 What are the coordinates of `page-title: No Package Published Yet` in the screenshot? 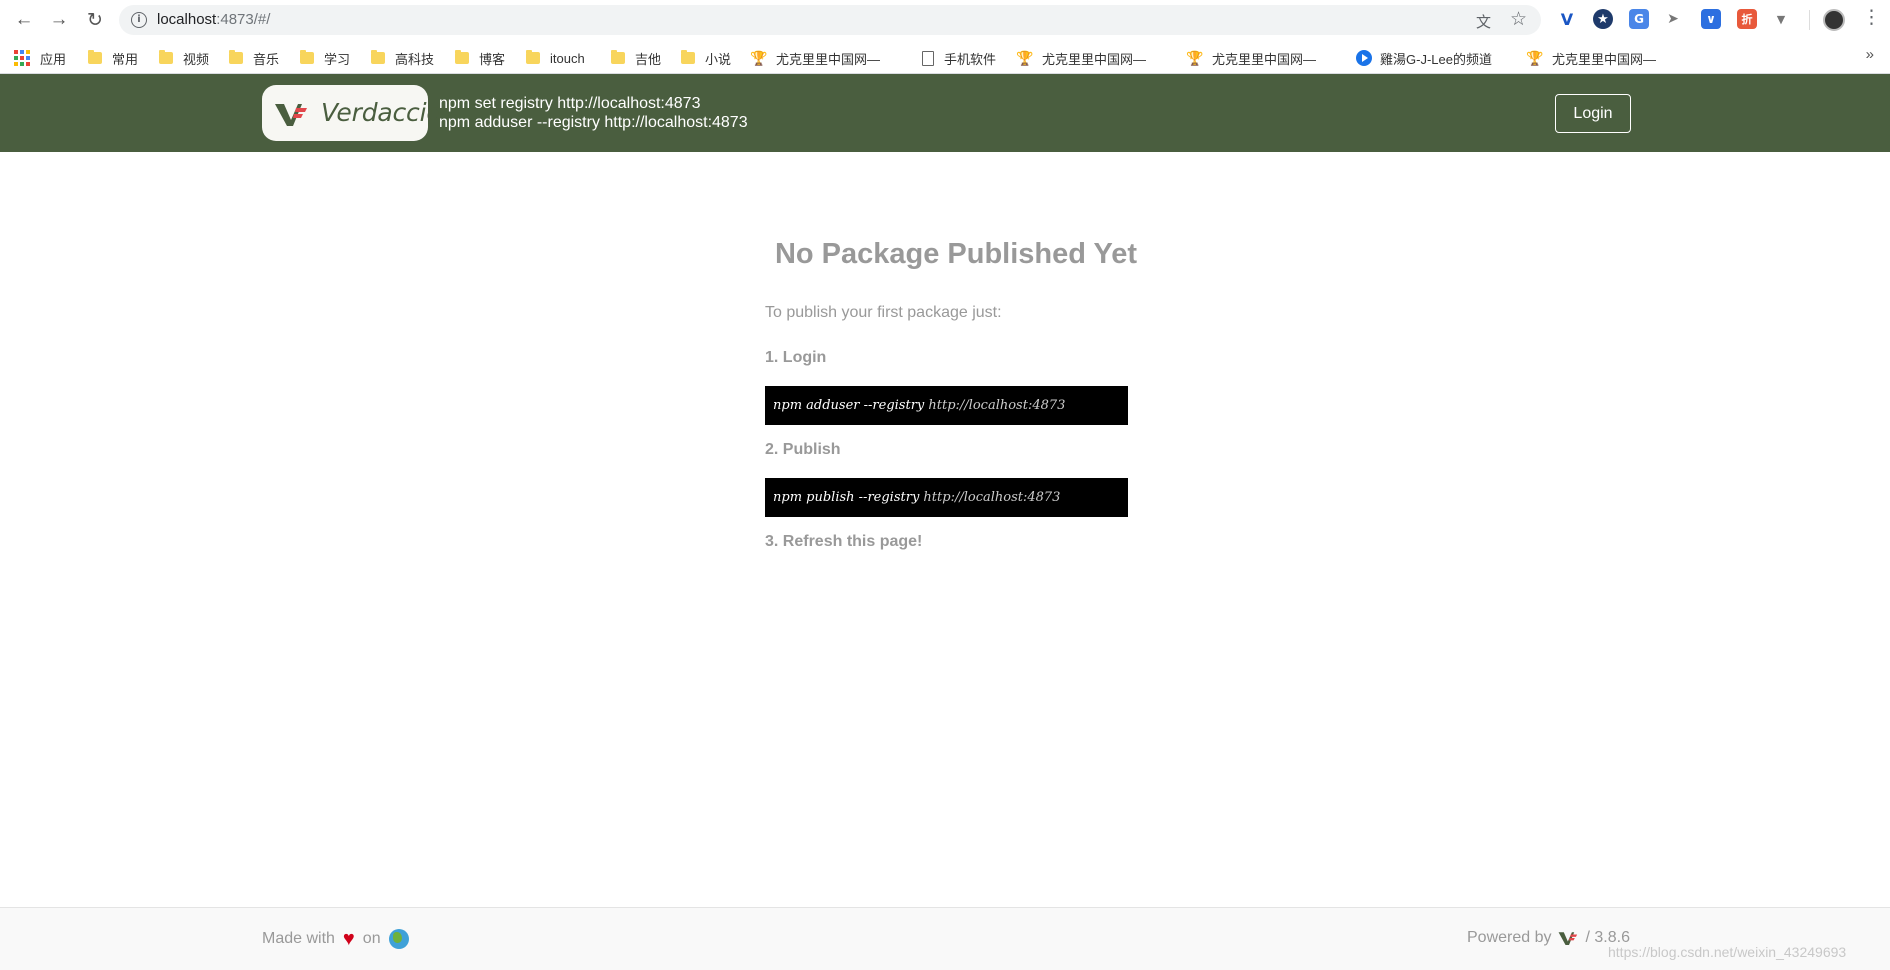 It's located at (956, 254).